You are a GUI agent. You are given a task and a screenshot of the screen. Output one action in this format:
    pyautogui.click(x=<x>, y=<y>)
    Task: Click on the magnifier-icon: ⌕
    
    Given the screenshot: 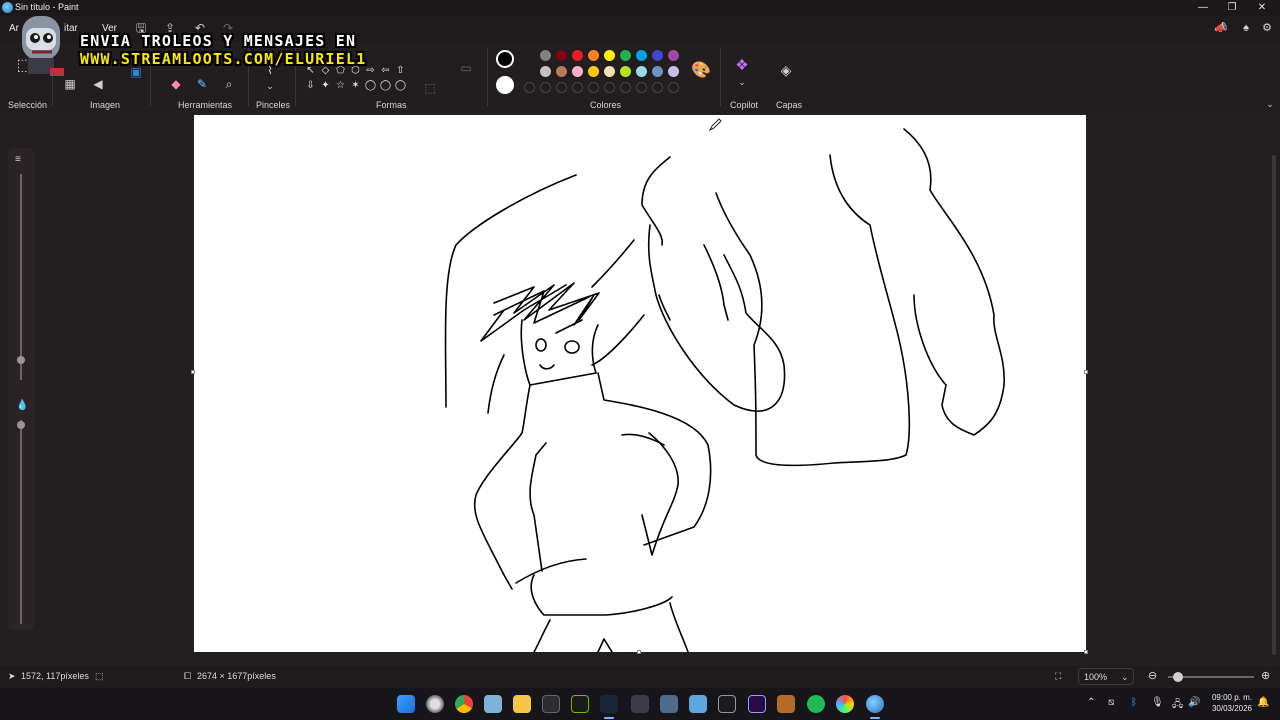 What is the action you would take?
    pyautogui.click(x=229, y=84)
    